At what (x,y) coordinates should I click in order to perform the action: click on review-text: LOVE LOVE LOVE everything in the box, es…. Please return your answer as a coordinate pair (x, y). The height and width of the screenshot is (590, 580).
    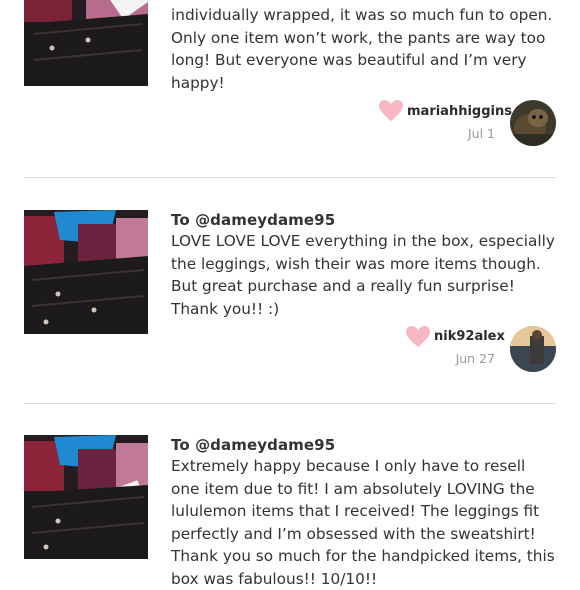
    Looking at the image, I should click on (363, 275).